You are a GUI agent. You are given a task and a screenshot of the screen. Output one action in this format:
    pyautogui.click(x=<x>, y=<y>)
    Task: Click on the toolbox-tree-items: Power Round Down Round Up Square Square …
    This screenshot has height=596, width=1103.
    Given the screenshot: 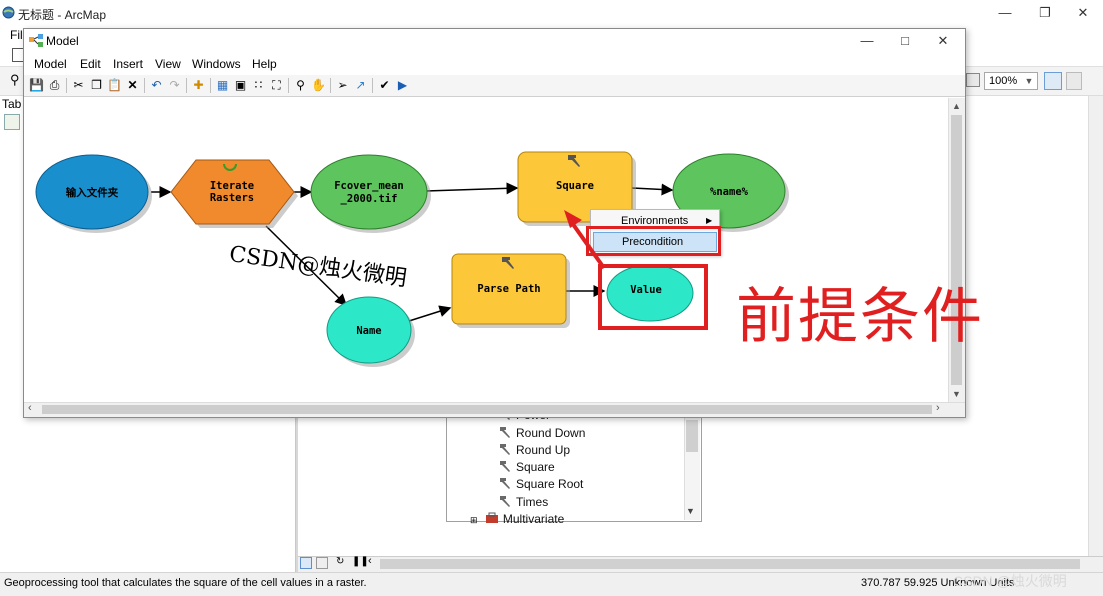 What is the action you would take?
    pyautogui.click(x=566, y=465)
    